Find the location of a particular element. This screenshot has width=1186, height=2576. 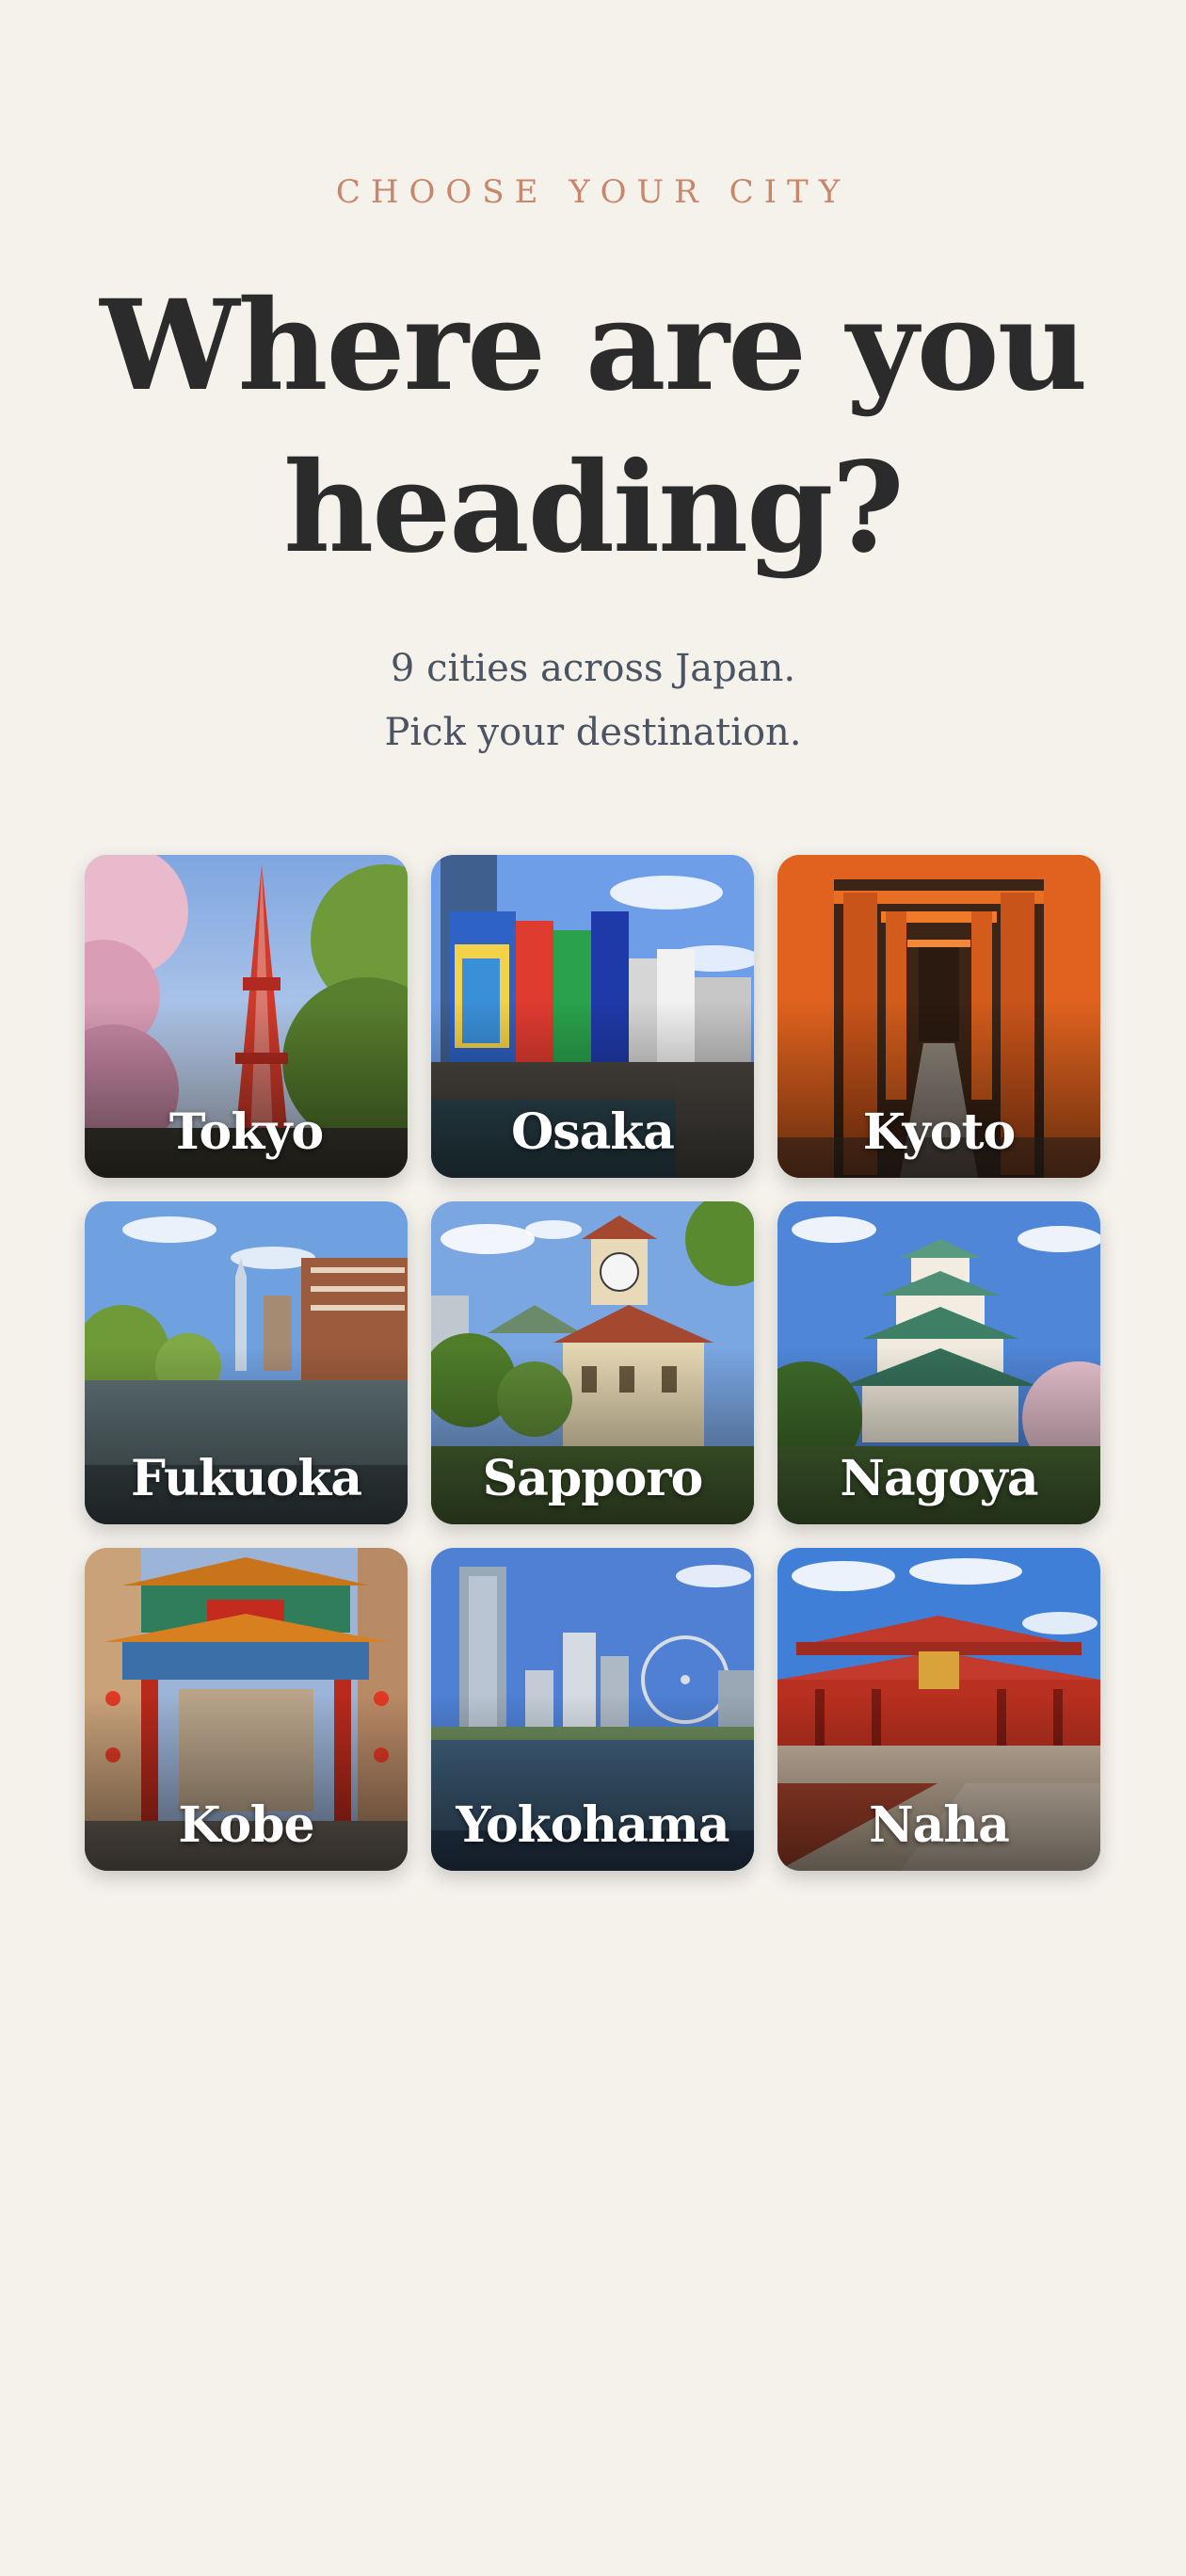

city-card-nagoya: Nagoya is located at coordinates (938, 1362).